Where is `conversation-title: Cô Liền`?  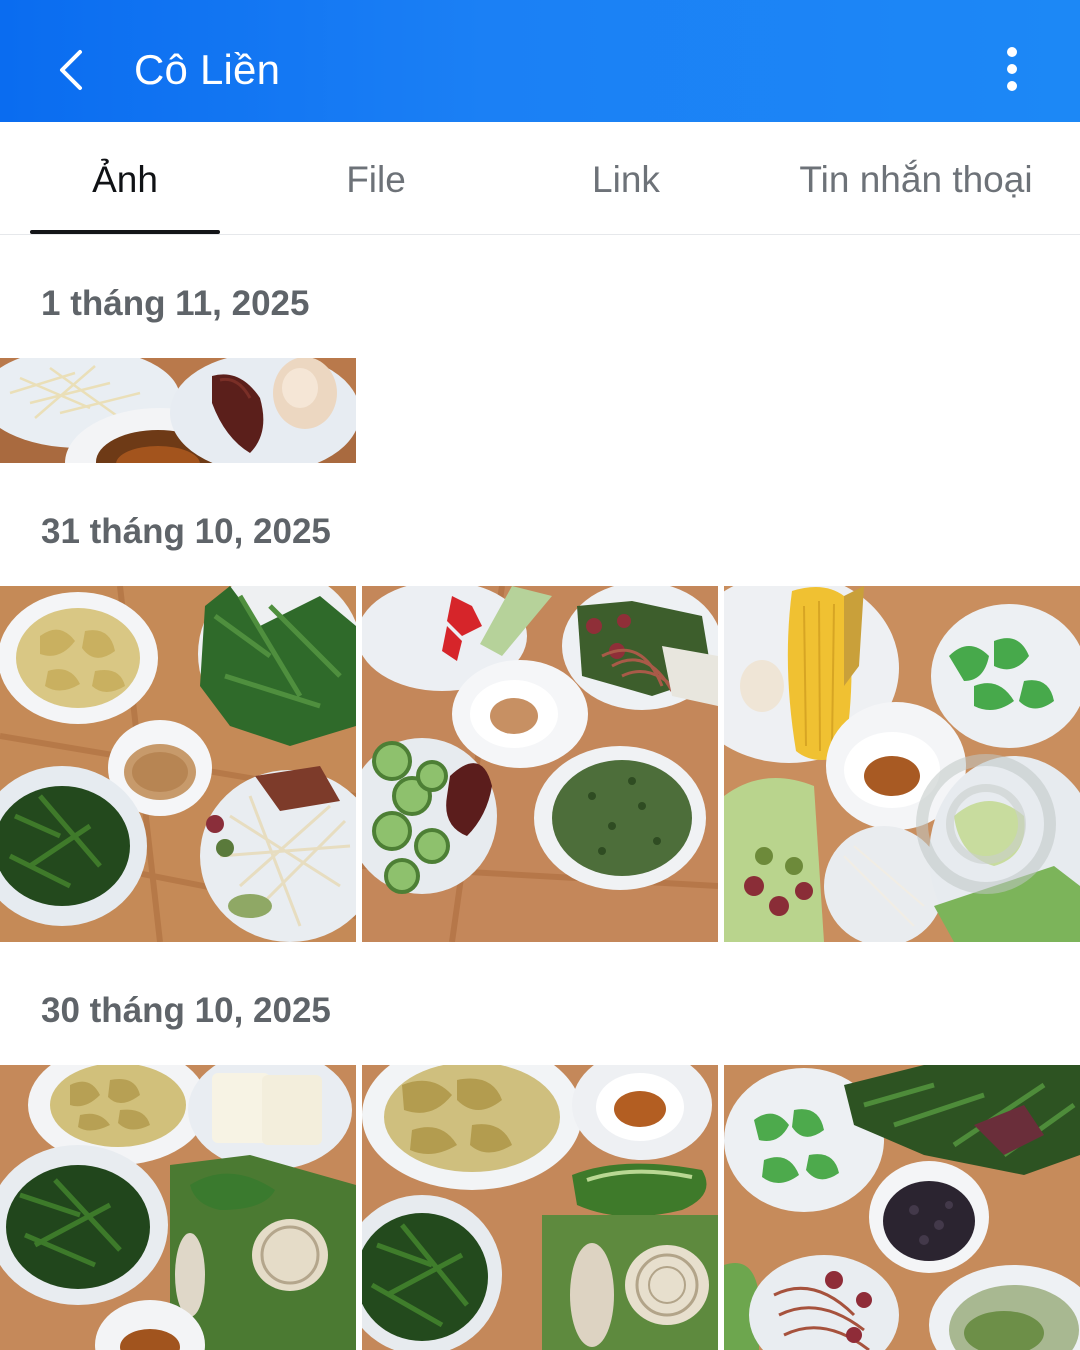 conversation-title: Cô Liền is located at coordinates (207, 69).